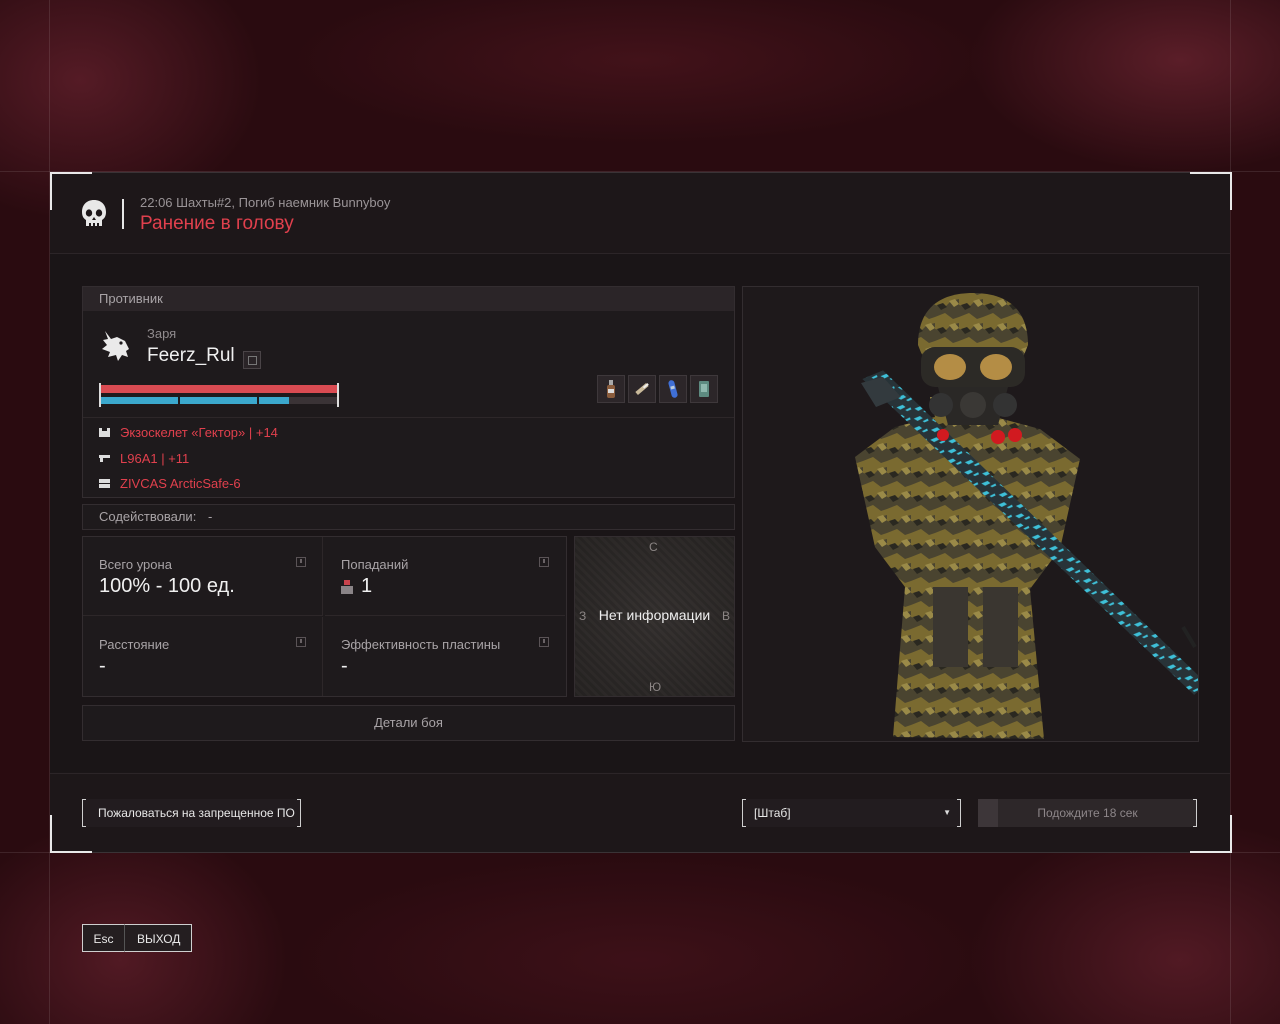  Describe the element at coordinates (115, 346) in the screenshot. I see `wolf-faction-icon` at that location.